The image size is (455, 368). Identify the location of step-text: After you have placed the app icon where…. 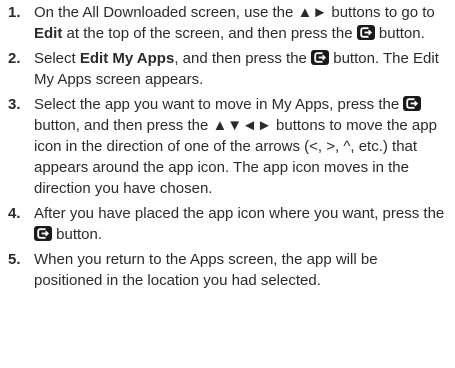
(244, 224).